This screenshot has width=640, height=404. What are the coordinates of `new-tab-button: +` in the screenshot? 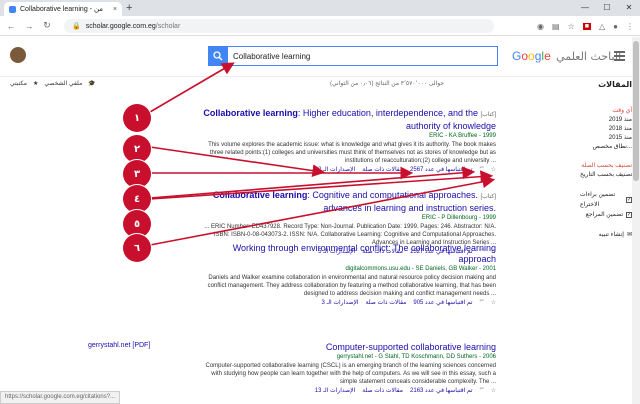 It's located at (129, 8).